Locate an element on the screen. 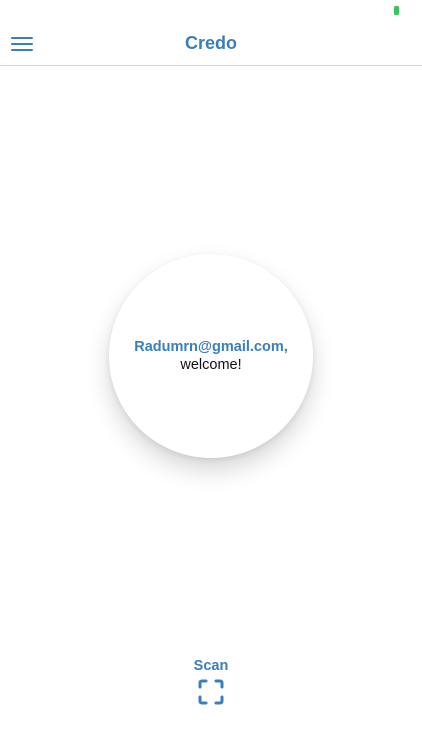 The width and height of the screenshot is (422, 750). welcome-card: Radumrn@gmail.com, welcome! is located at coordinates (211, 356).